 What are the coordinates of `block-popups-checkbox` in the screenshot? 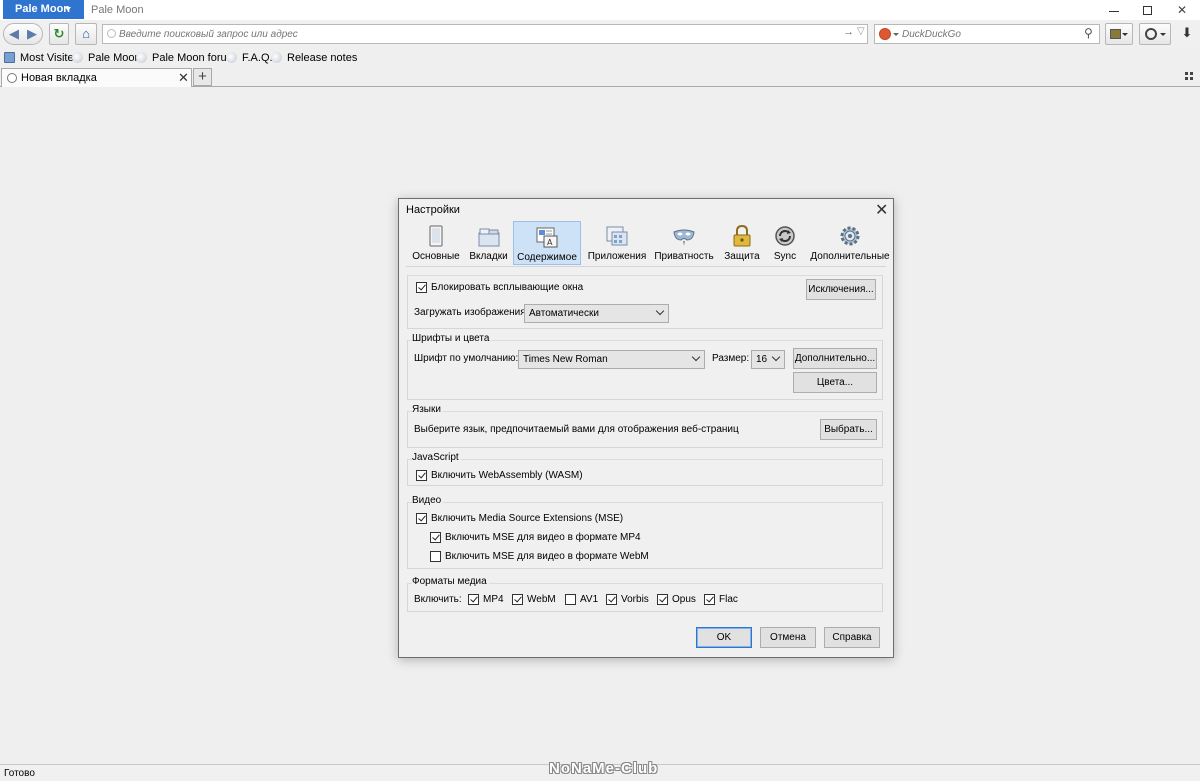 It's located at (421, 287).